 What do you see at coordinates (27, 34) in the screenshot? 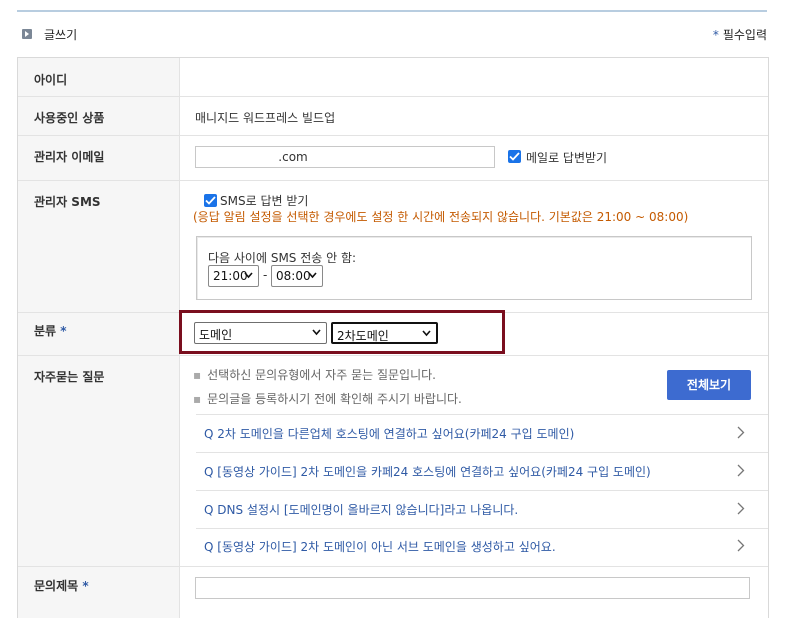
I see `section-bullet-icon` at bounding box center [27, 34].